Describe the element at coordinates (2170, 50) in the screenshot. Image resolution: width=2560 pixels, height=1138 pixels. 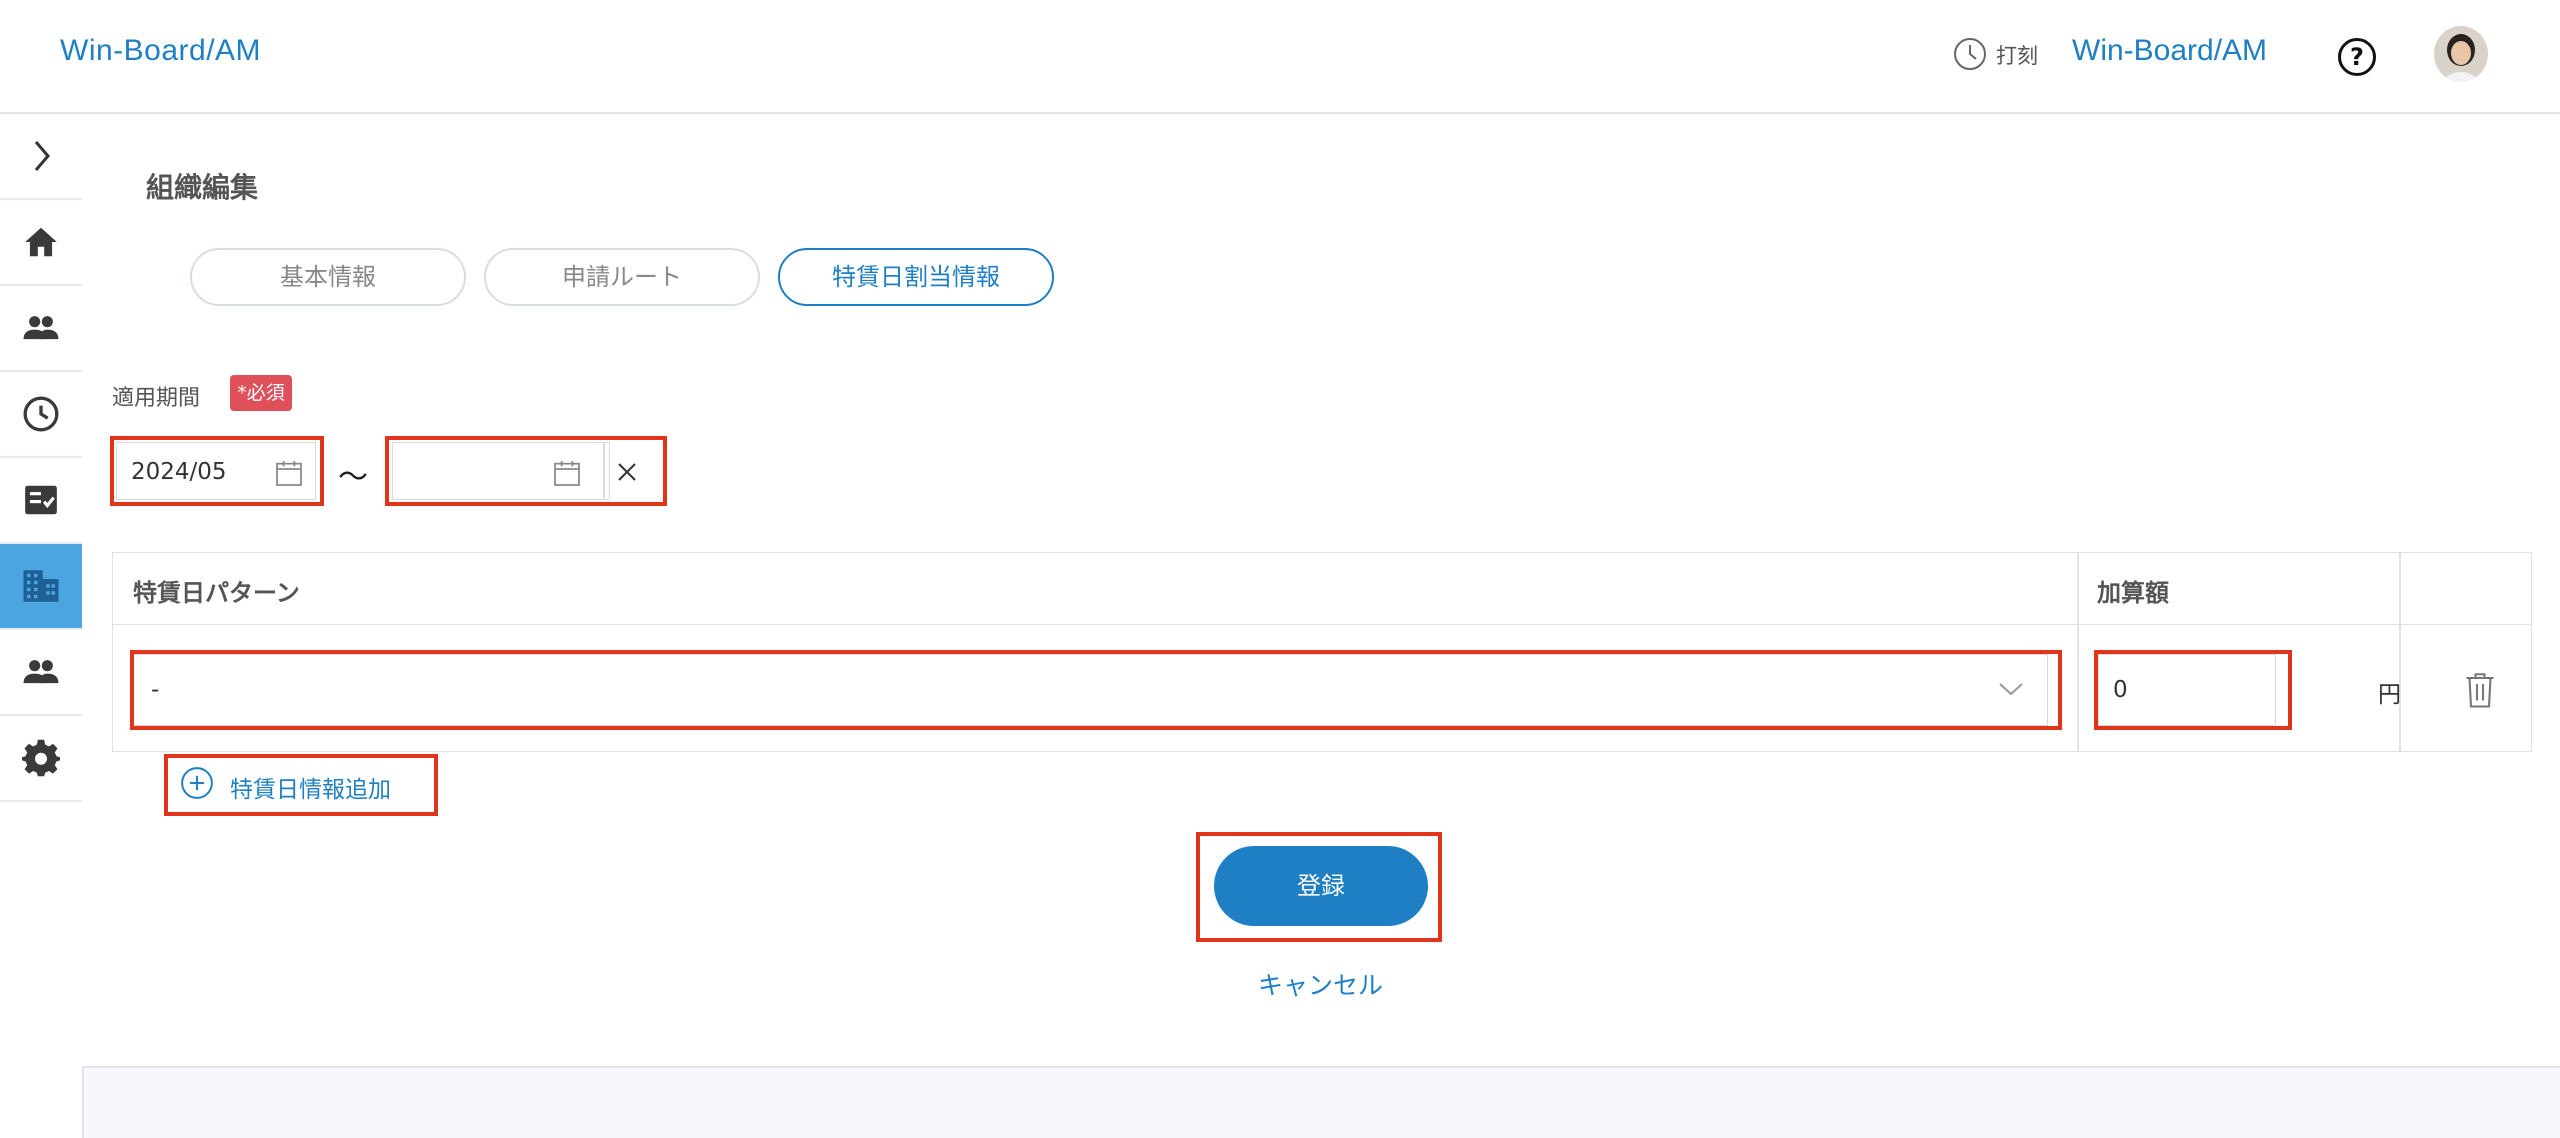
I see `brand-right: Win-Board/AM` at that location.